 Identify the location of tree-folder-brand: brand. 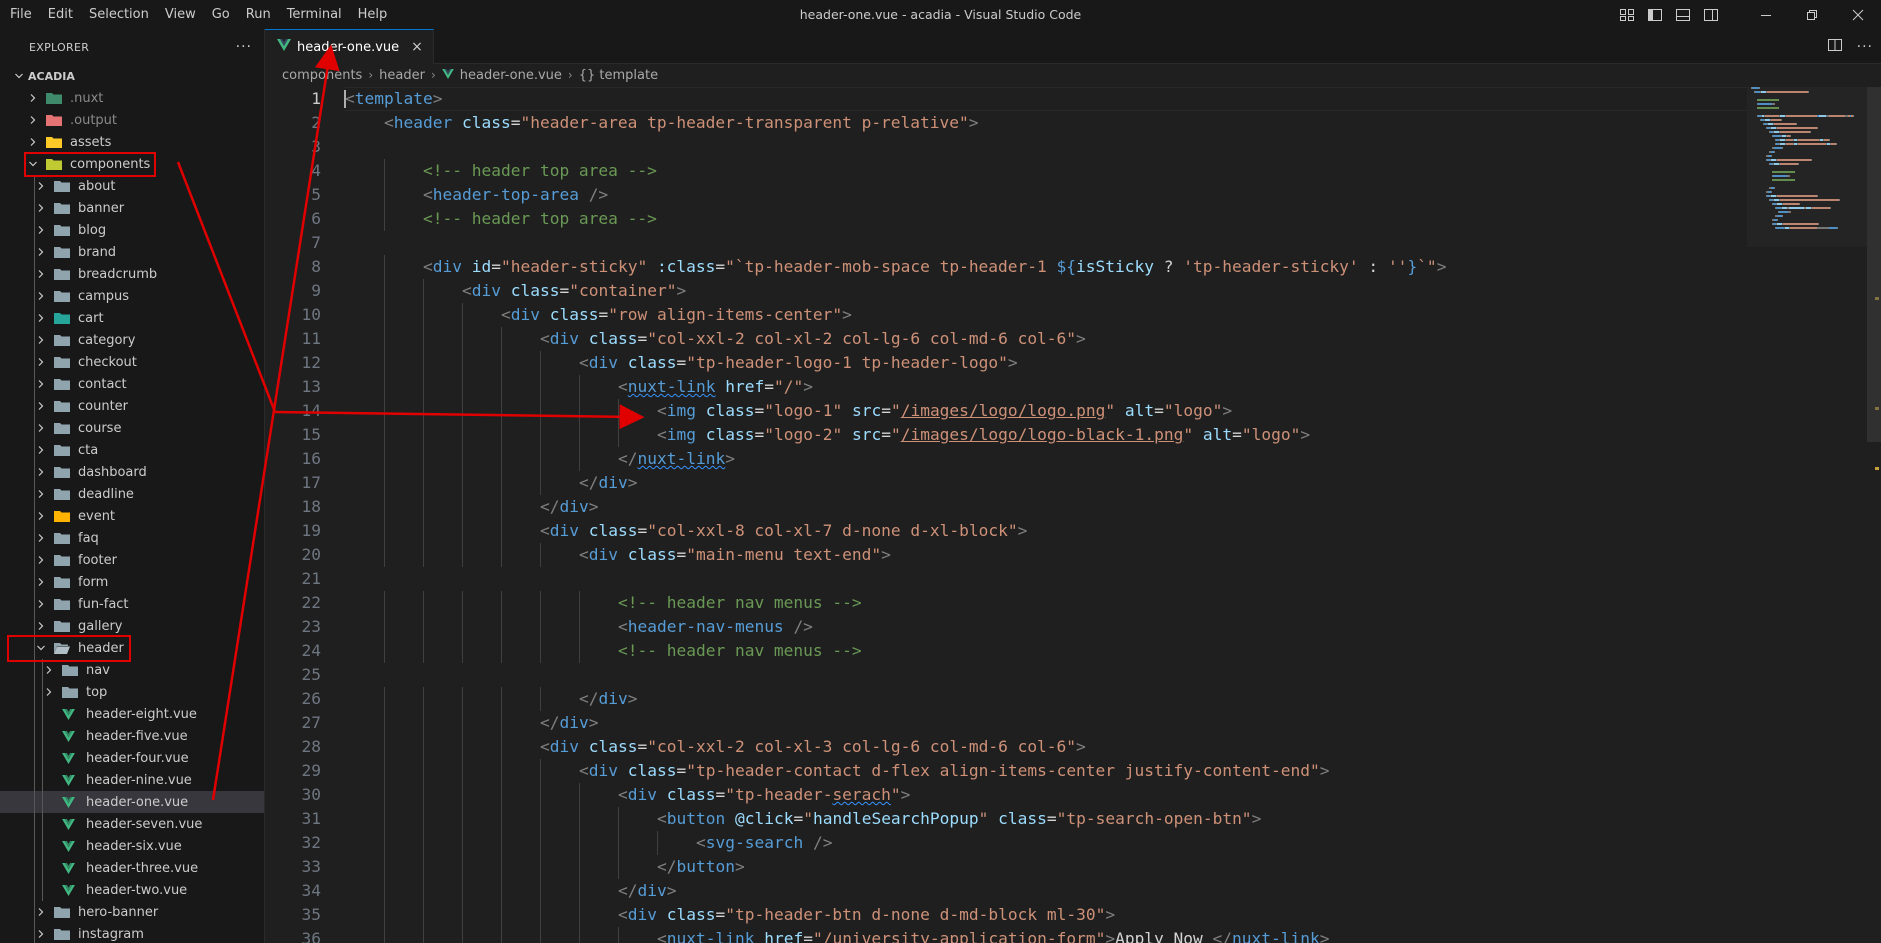
(132, 252).